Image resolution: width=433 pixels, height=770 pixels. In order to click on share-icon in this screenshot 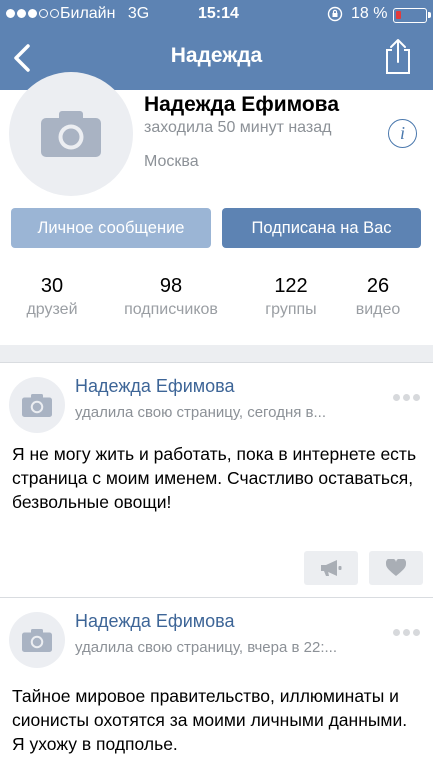, I will do `click(398, 56)`.